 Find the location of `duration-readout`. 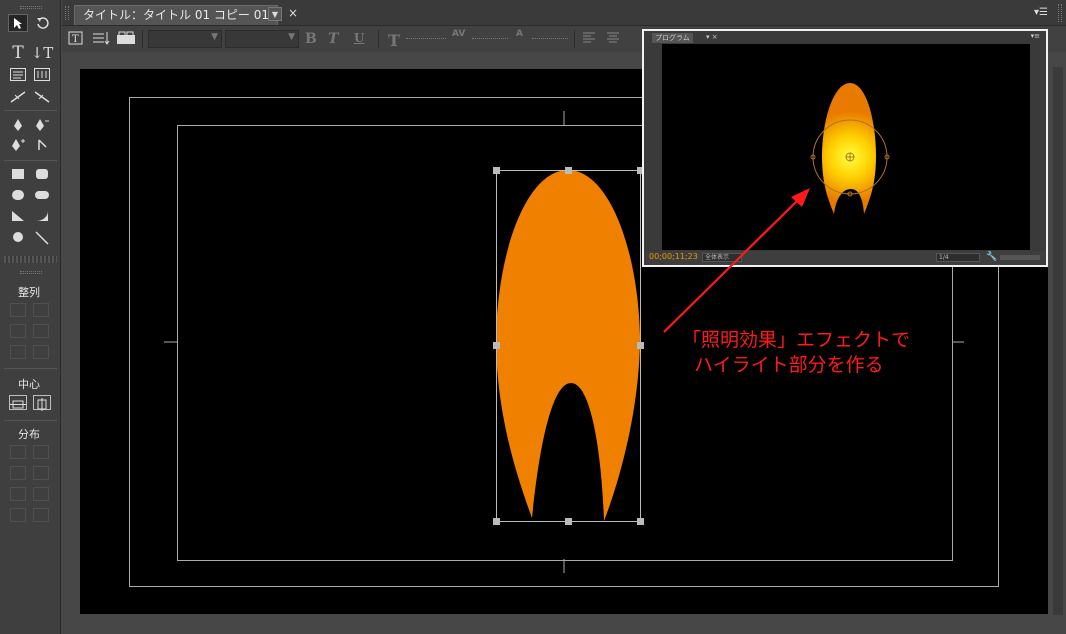

duration-readout is located at coordinates (1020, 257).